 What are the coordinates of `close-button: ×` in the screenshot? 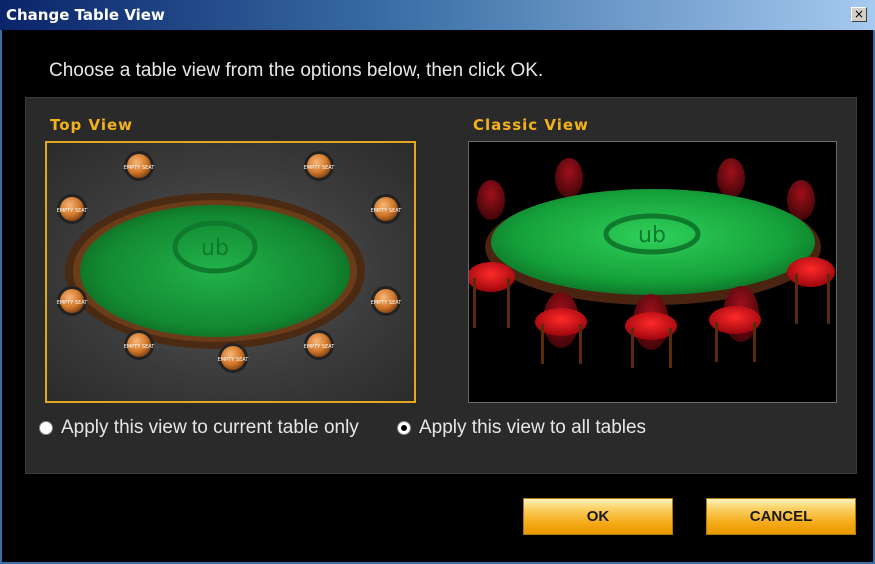 It's located at (859, 14).